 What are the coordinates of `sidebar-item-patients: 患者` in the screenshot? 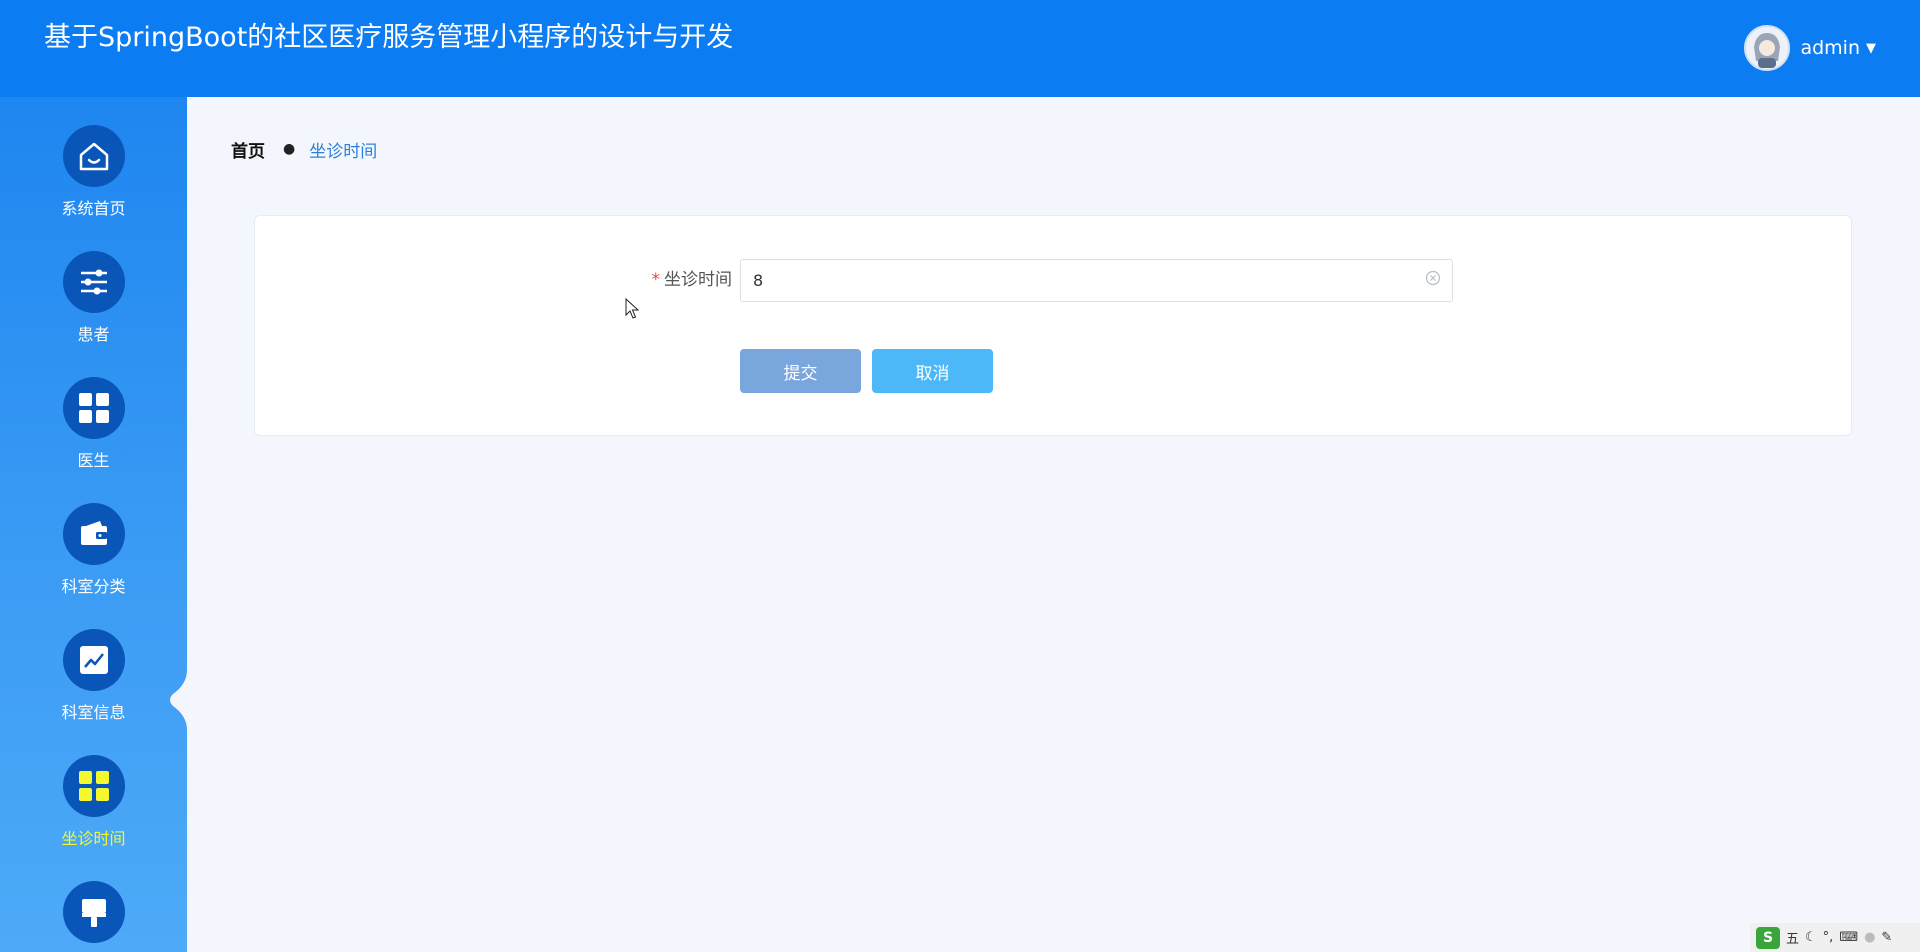 It's located at (93, 314).